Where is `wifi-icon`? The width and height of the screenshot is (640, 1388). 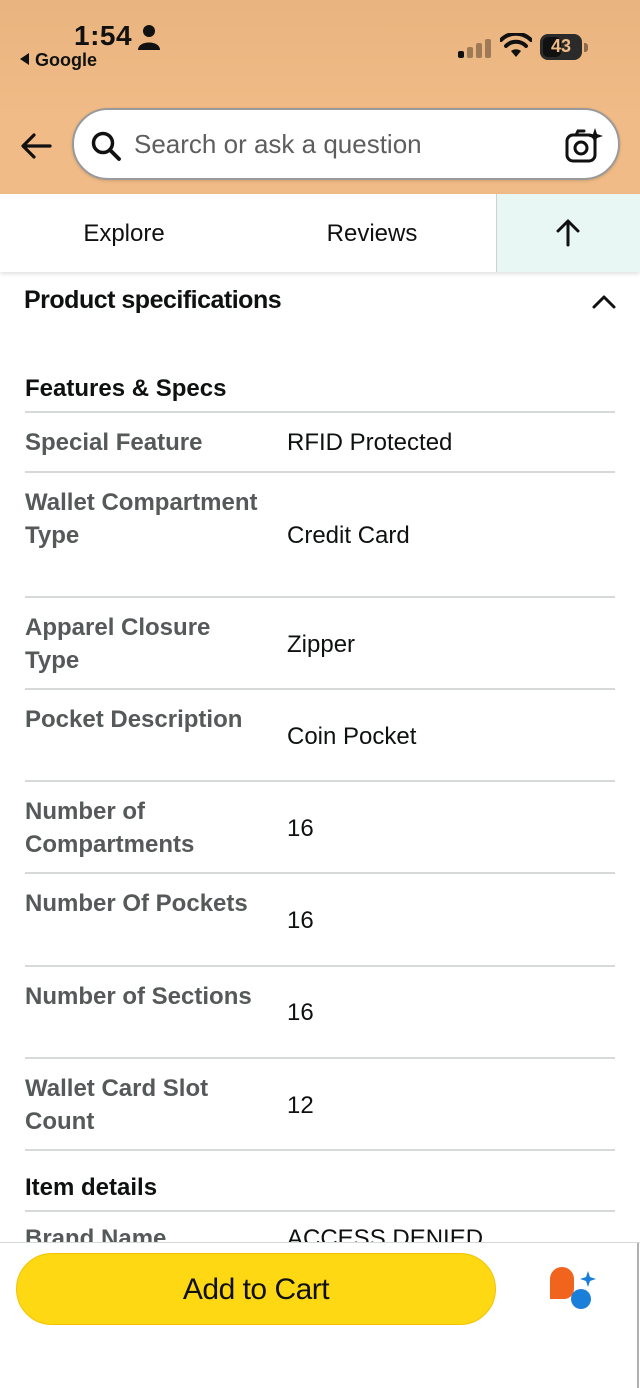
wifi-icon is located at coordinates (516, 45).